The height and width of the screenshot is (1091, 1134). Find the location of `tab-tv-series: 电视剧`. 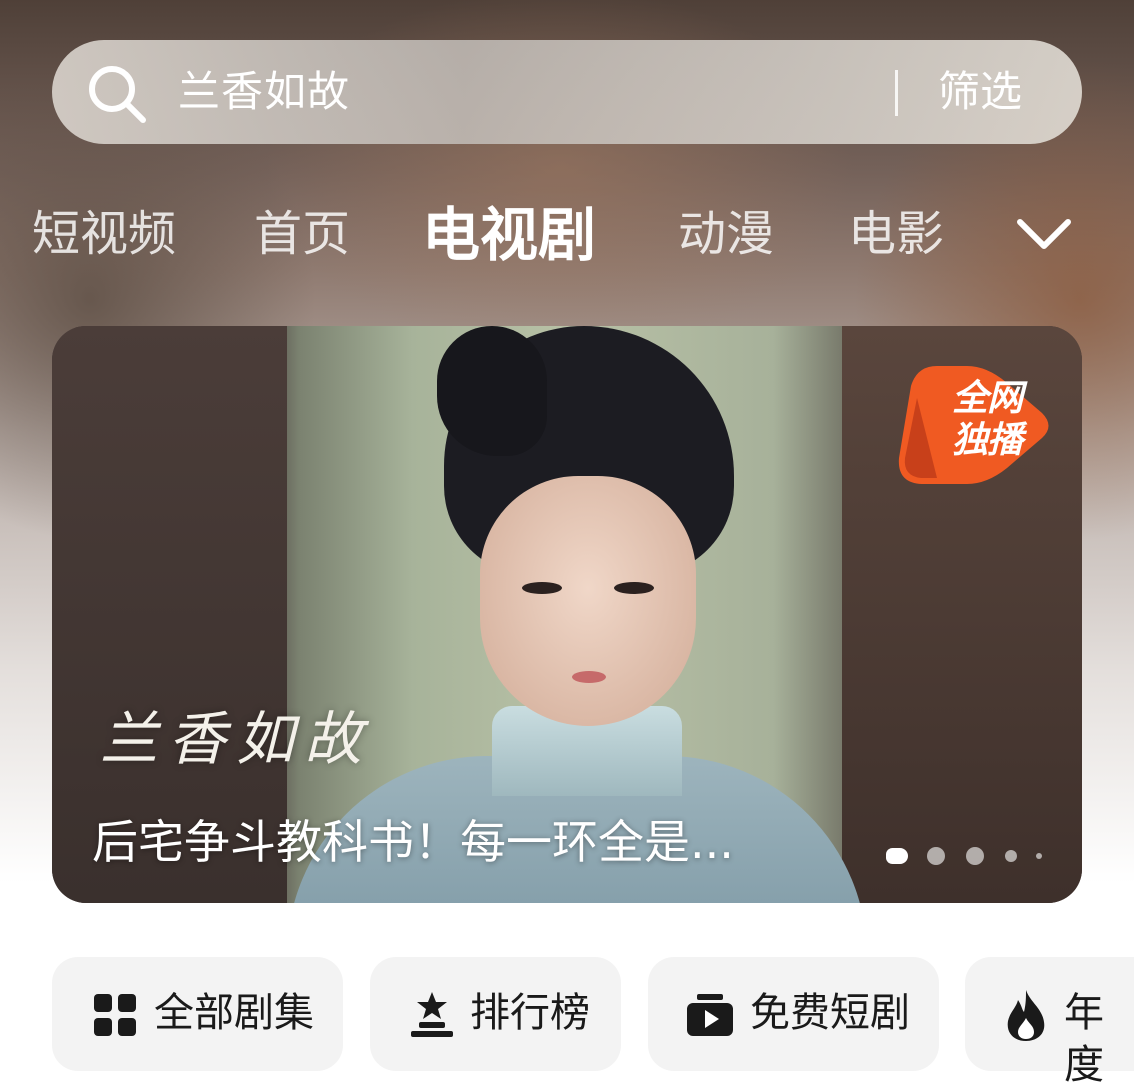

tab-tv-series: 电视剧 is located at coordinates (509, 235).